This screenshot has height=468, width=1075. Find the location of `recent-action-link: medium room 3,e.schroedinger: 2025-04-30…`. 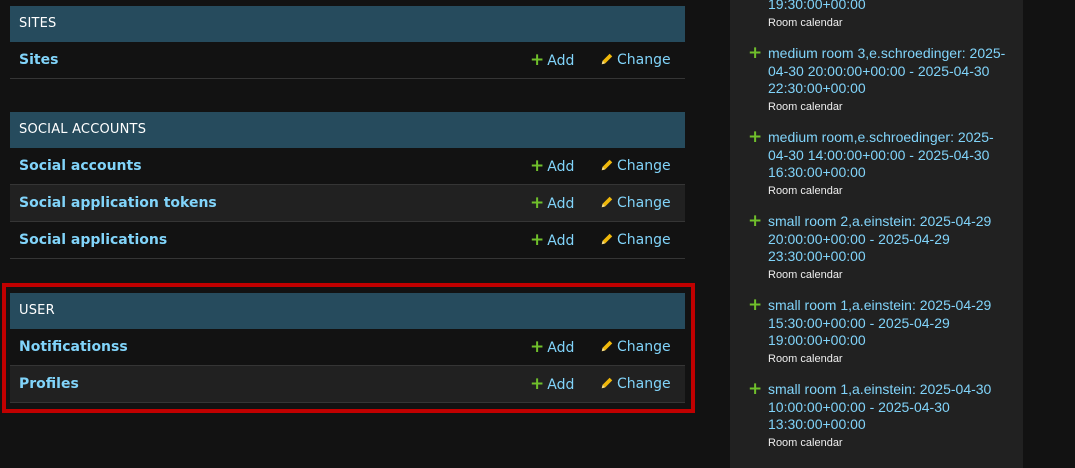

recent-action-link: medium room 3,e.schroedinger: 2025-04-30… is located at coordinates (890, 71).